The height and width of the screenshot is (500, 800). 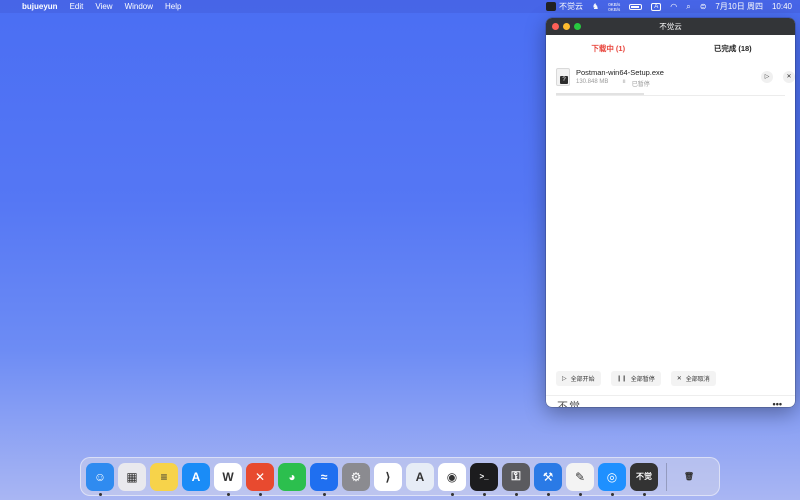 I want to click on keychain-icon: ⚿, so click(x=516, y=479).